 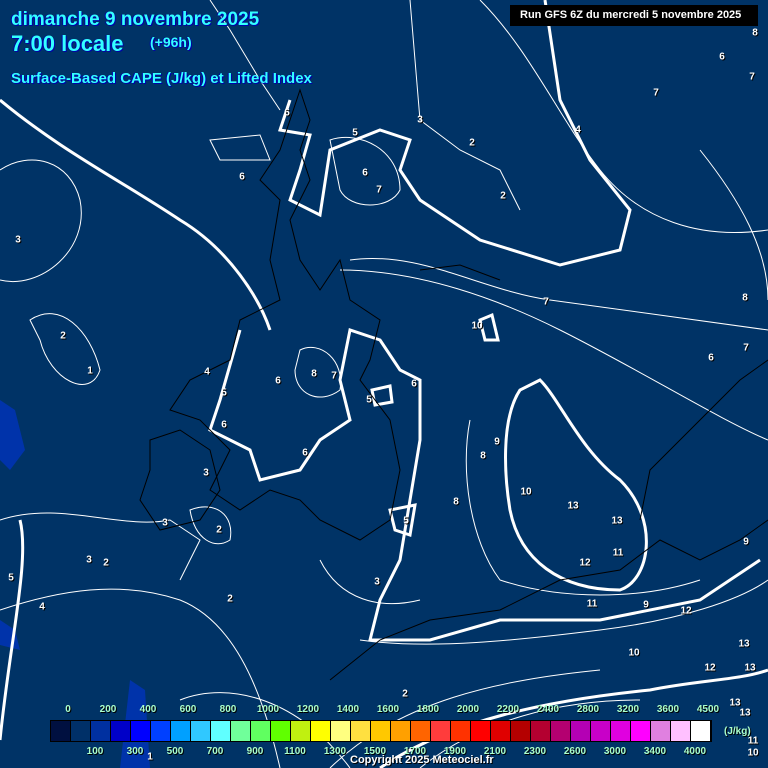 What do you see at coordinates (348, 709) in the screenshot?
I see `colorbar-top-label: 1400` at bounding box center [348, 709].